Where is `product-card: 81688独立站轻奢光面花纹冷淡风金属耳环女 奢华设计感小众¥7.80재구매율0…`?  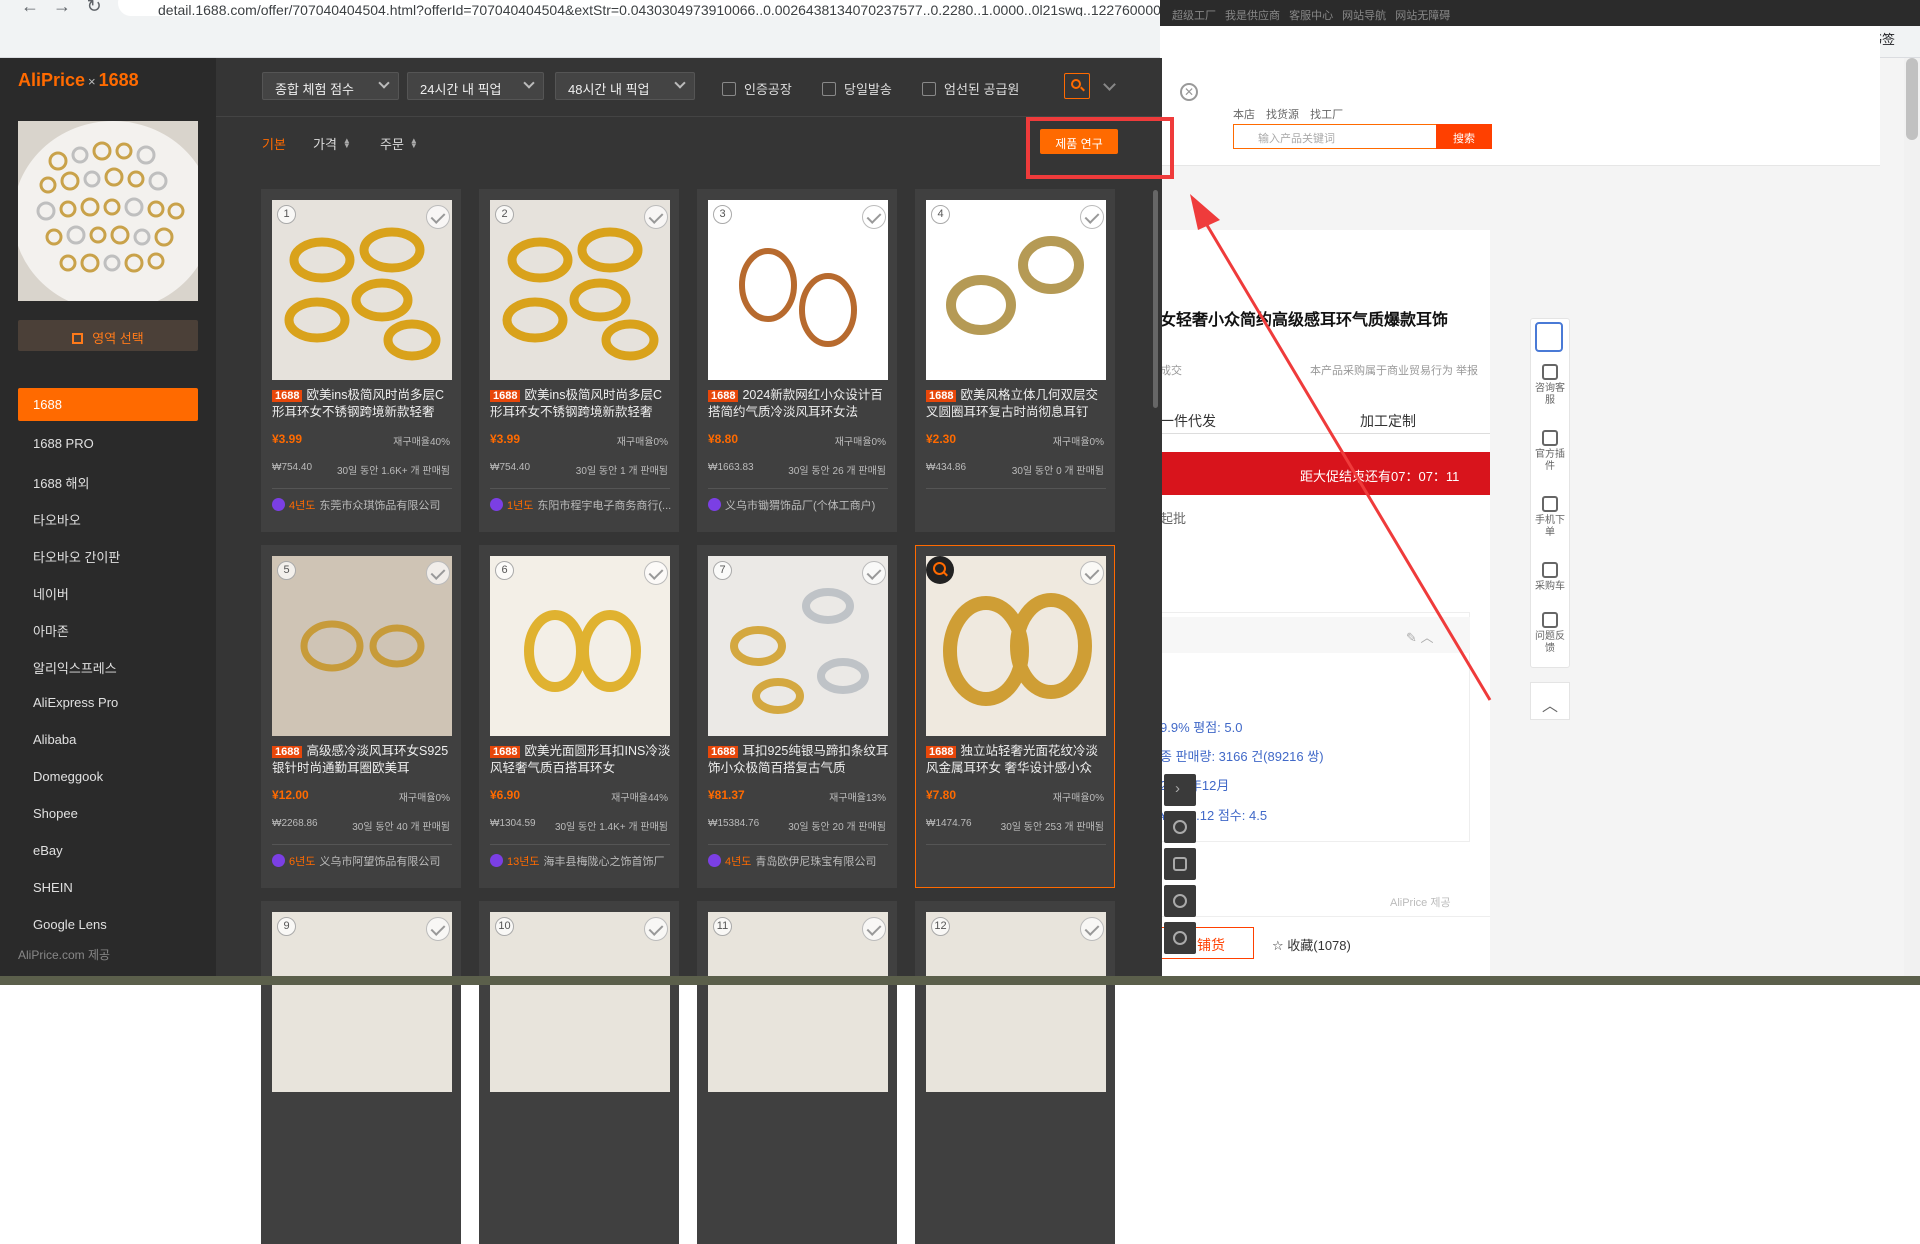
product-card: 81688独立站轻奢光面花纹冷淡风金属耳环女 奢华设计感小众¥7.80재구매율0… is located at coordinates (1015, 716).